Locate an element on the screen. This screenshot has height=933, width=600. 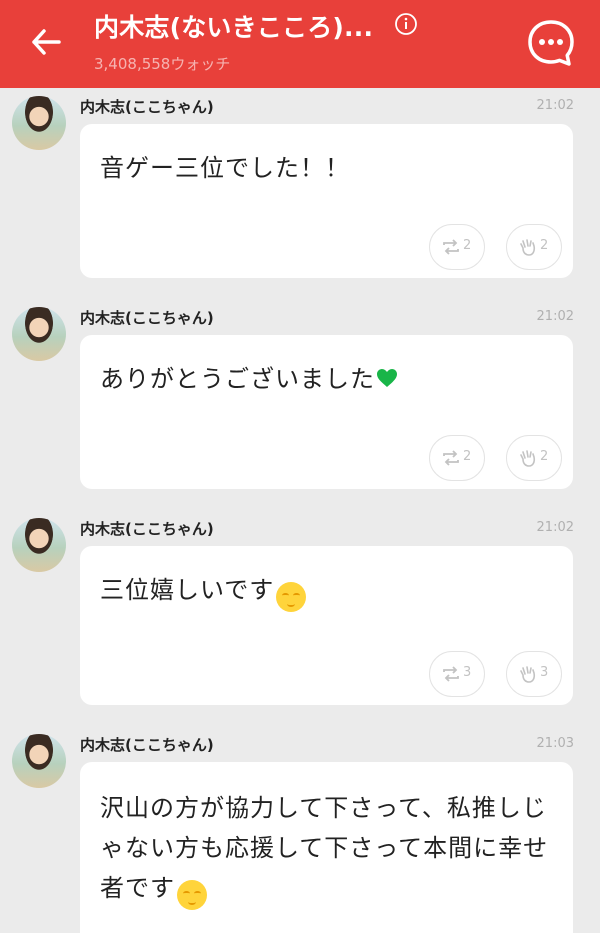
back-button is located at coordinates (46, 42).